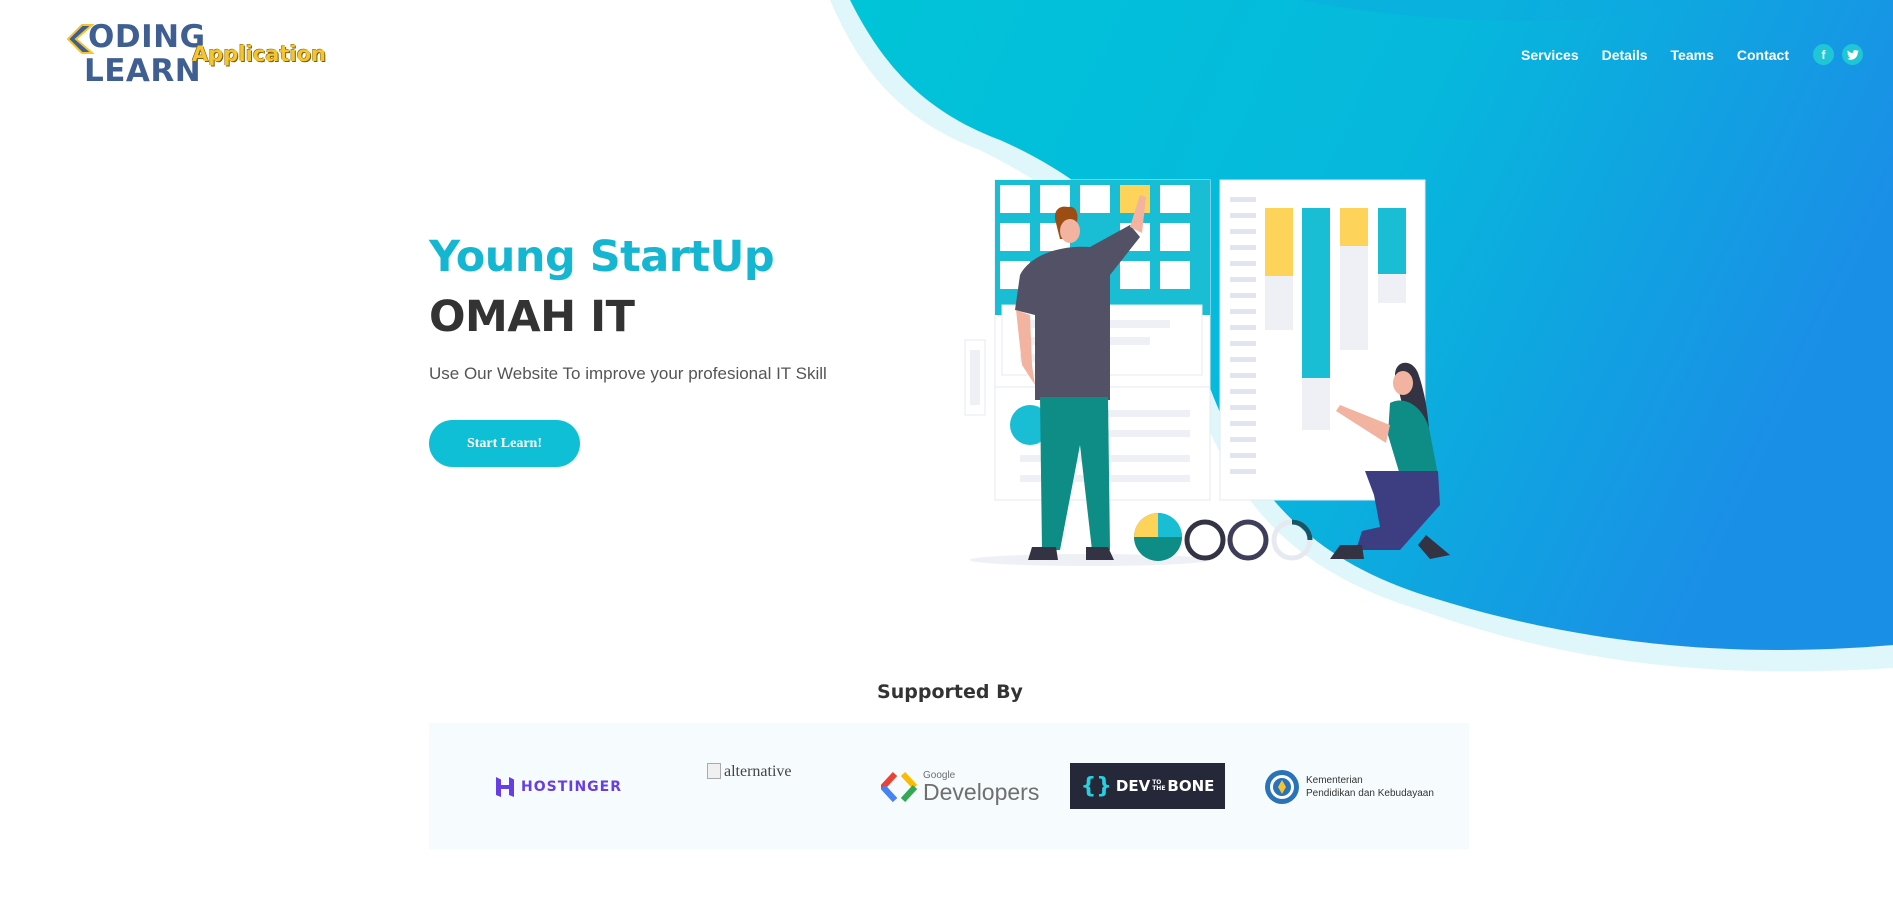 This screenshot has width=1893, height=924. What do you see at coordinates (1852, 54) in the screenshot?
I see `twitter-icon` at bounding box center [1852, 54].